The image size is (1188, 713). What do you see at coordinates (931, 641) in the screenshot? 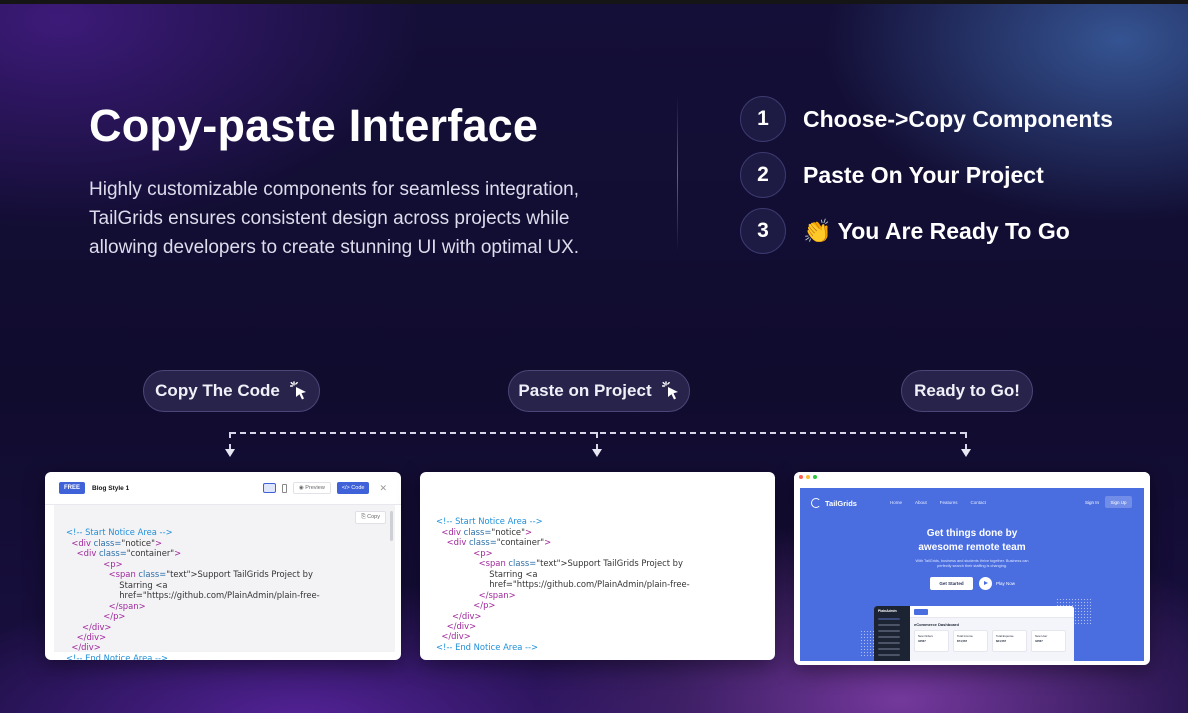
I see `stat-card: New Orders 34567` at bounding box center [931, 641].